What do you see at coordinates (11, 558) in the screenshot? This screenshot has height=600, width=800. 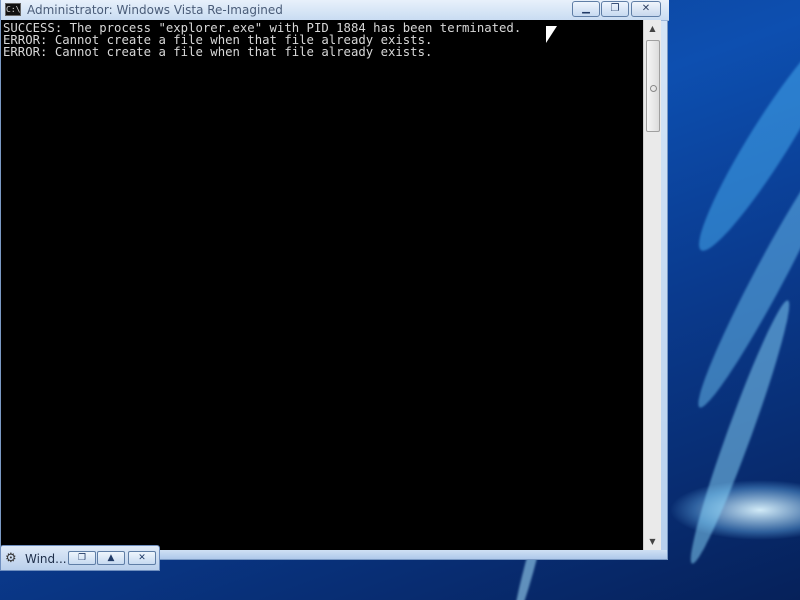 I see `window-app-icon: ⚙` at bounding box center [11, 558].